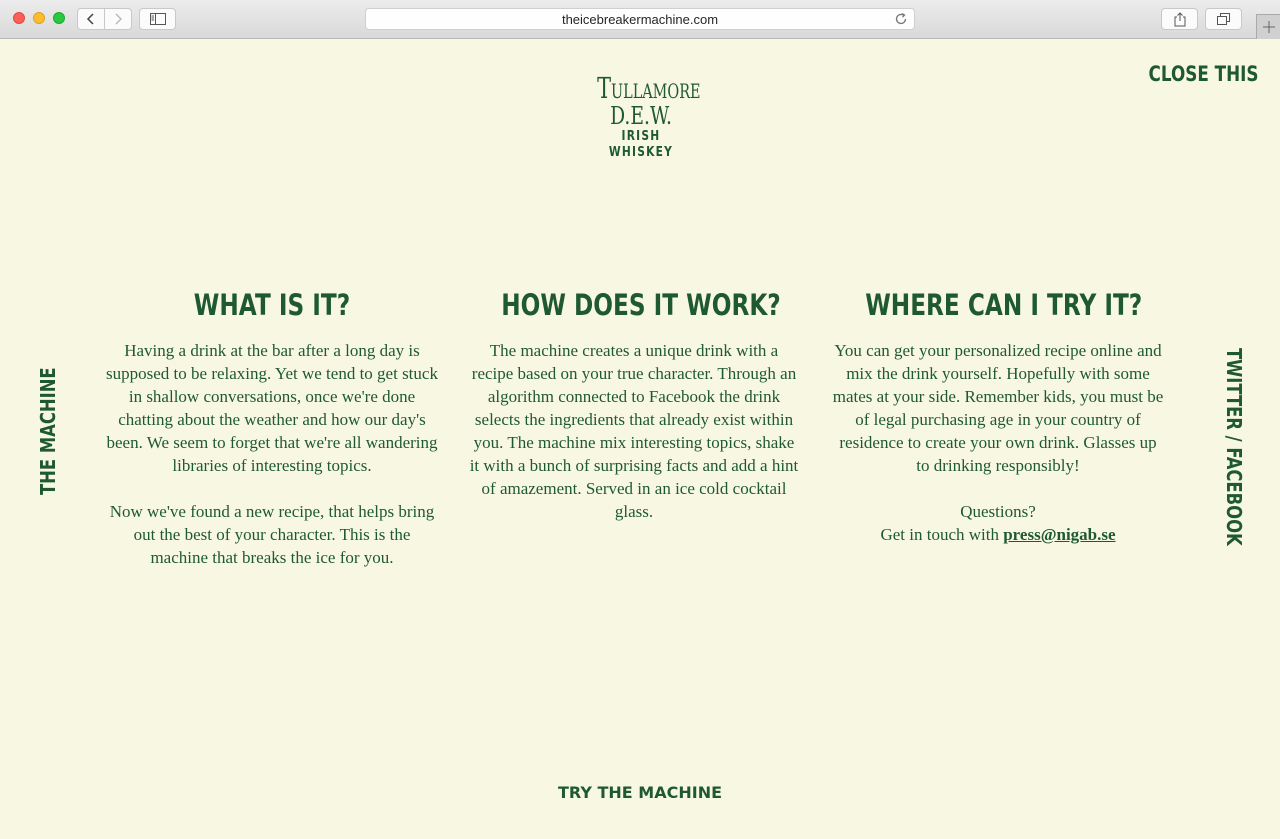 Image resolution: width=1280 pixels, height=839 pixels. I want to click on tullamore-dew-logo: Tullamore D.E.W. IRISH WHISKEY, so click(641, 117).